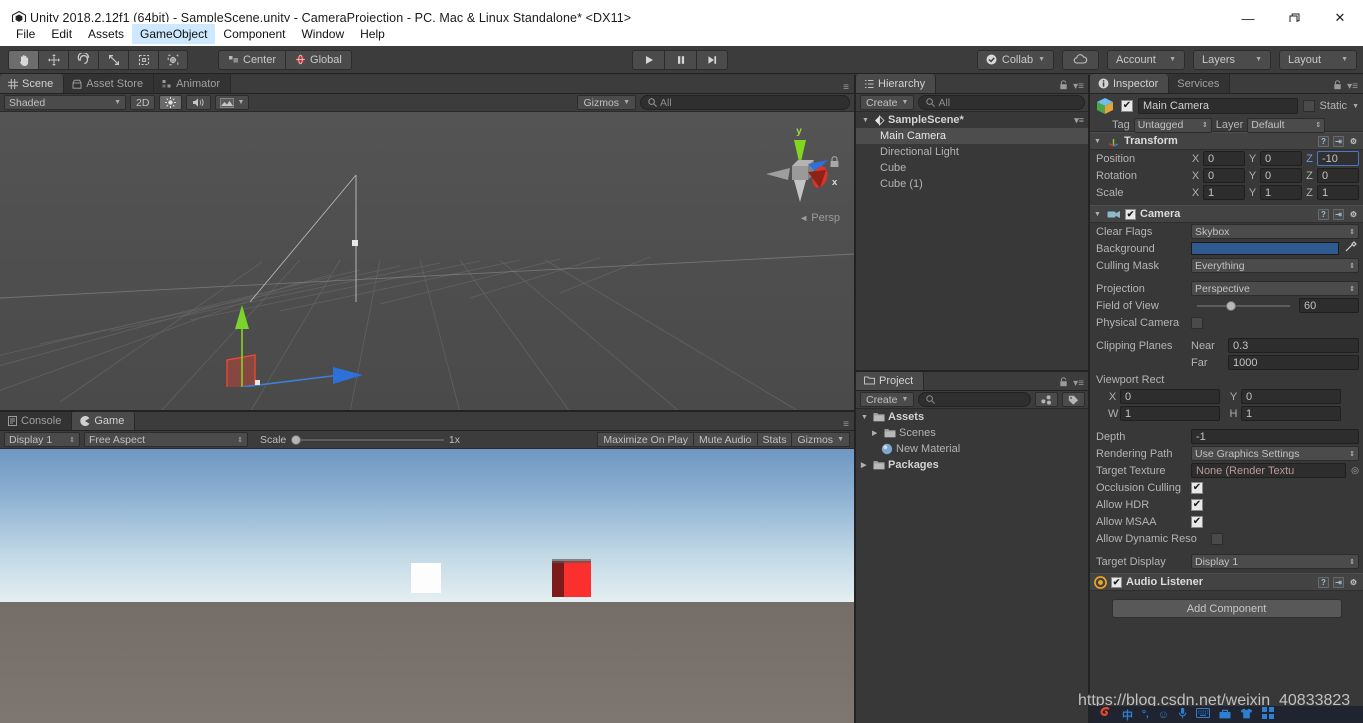  What do you see at coordinates (83, 59) in the screenshot?
I see `rotate-tool-button` at bounding box center [83, 59].